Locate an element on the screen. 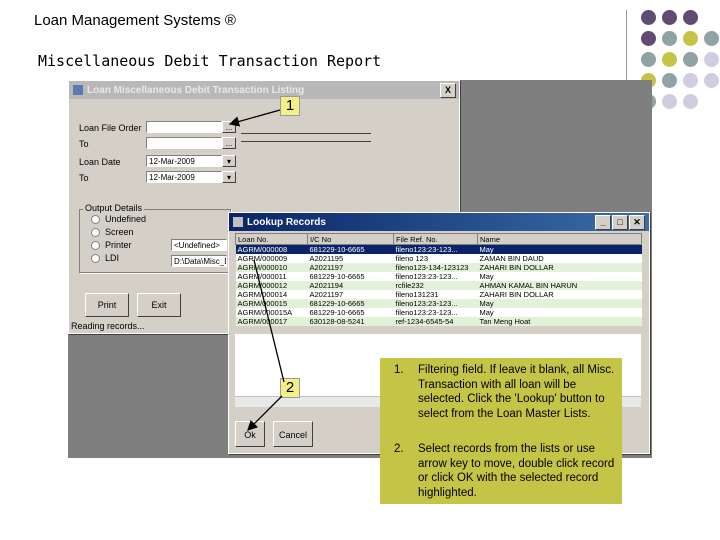 This screenshot has height=540, width=720. radio-screen is located at coordinates (95, 232).